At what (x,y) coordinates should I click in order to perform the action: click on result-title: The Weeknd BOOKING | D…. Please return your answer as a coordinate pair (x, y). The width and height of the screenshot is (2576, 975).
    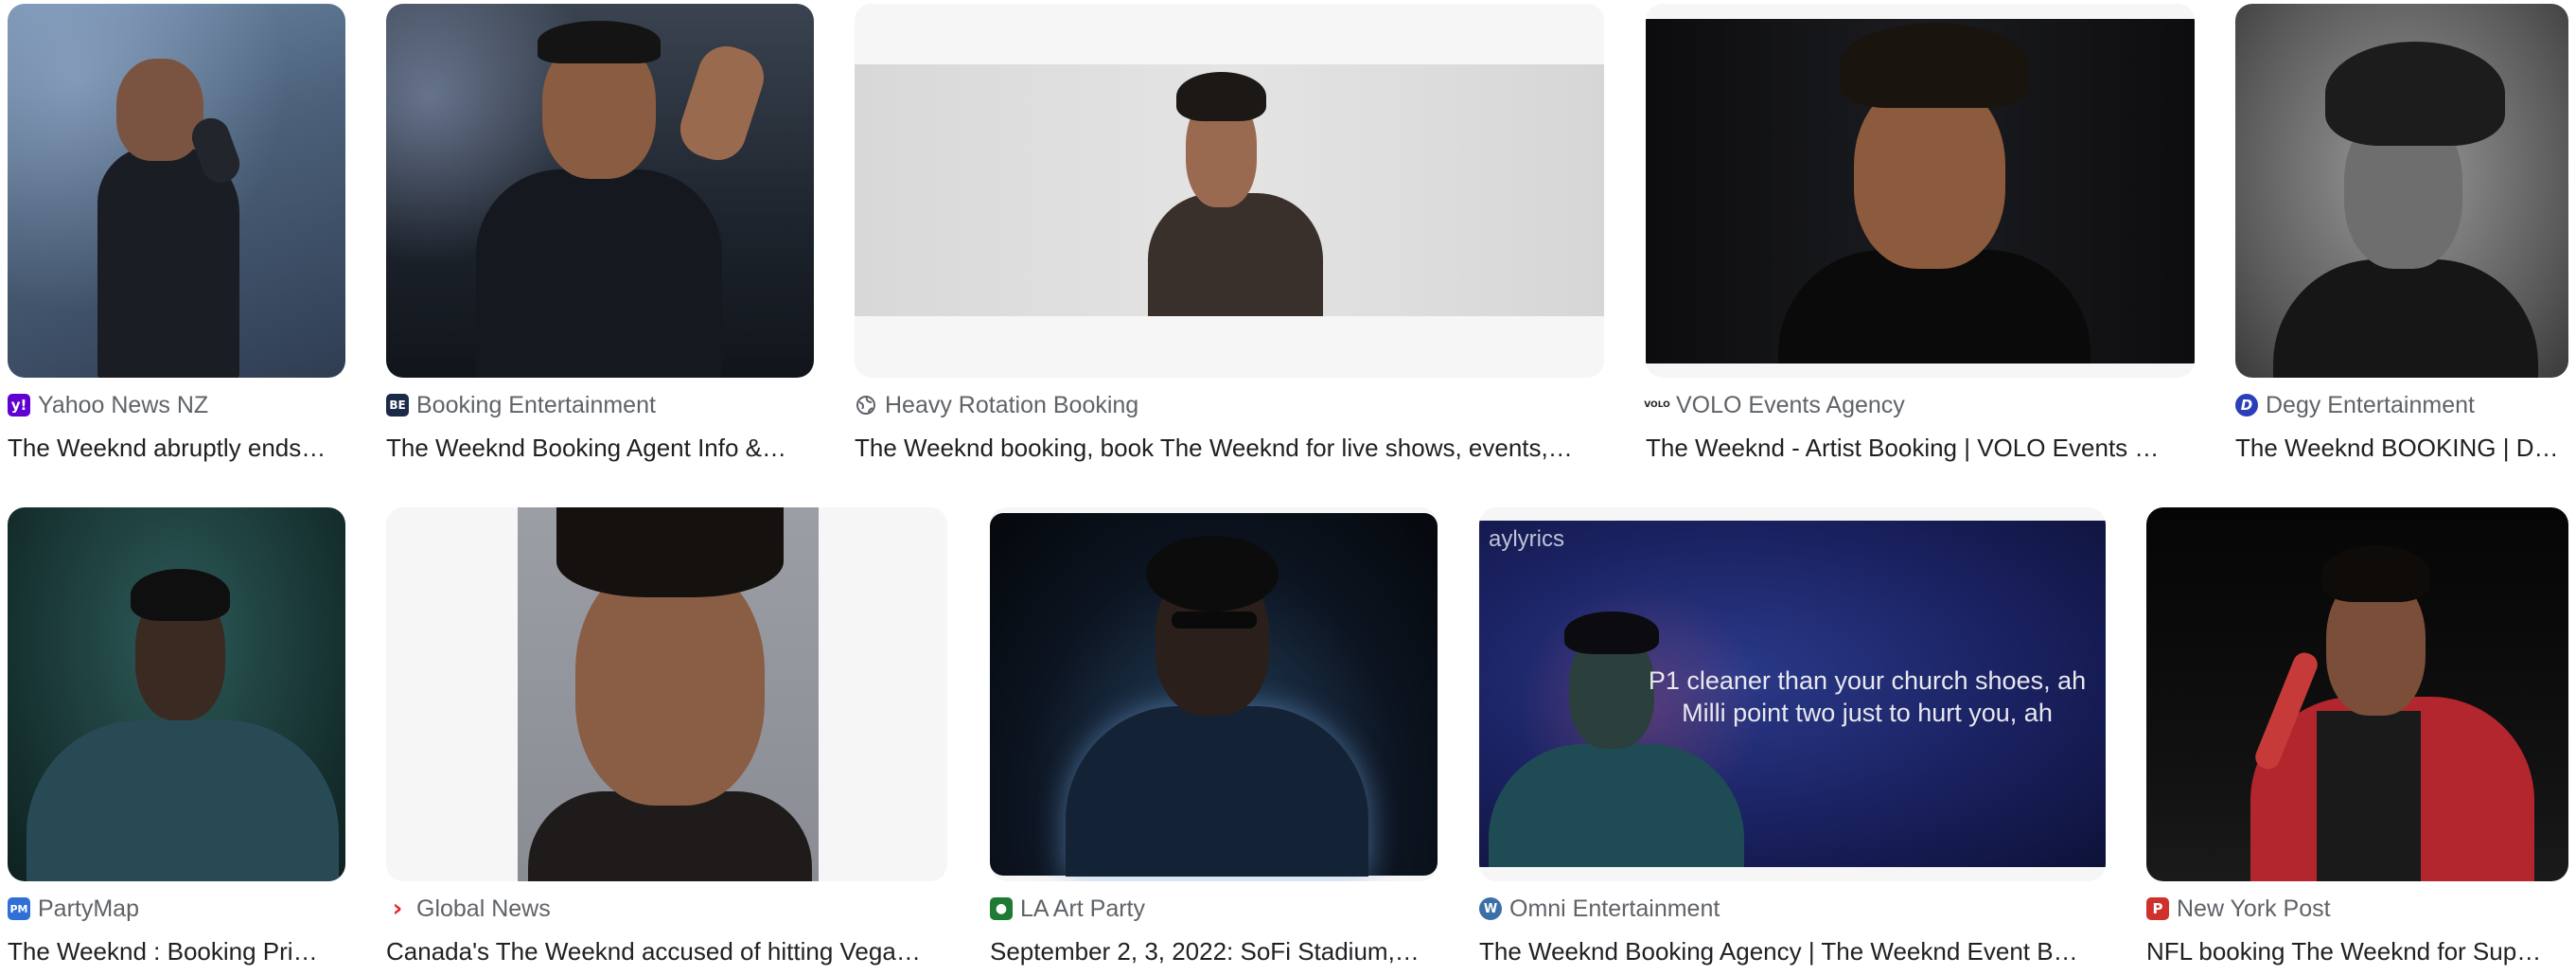
    Looking at the image, I should click on (2401, 448).